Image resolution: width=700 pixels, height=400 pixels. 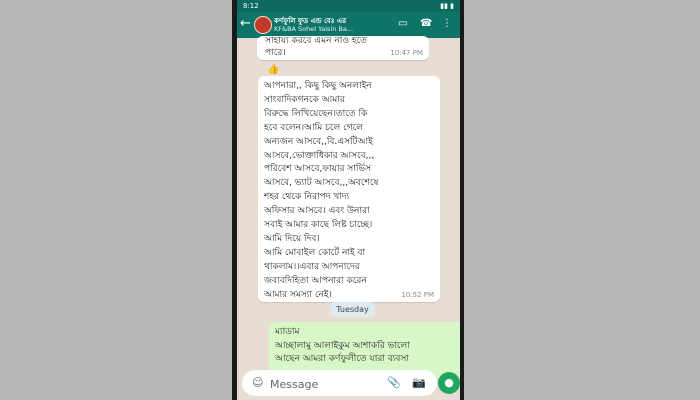 I want to click on message-composer: ☺ 📎 📷, so click(x=339, y=383).